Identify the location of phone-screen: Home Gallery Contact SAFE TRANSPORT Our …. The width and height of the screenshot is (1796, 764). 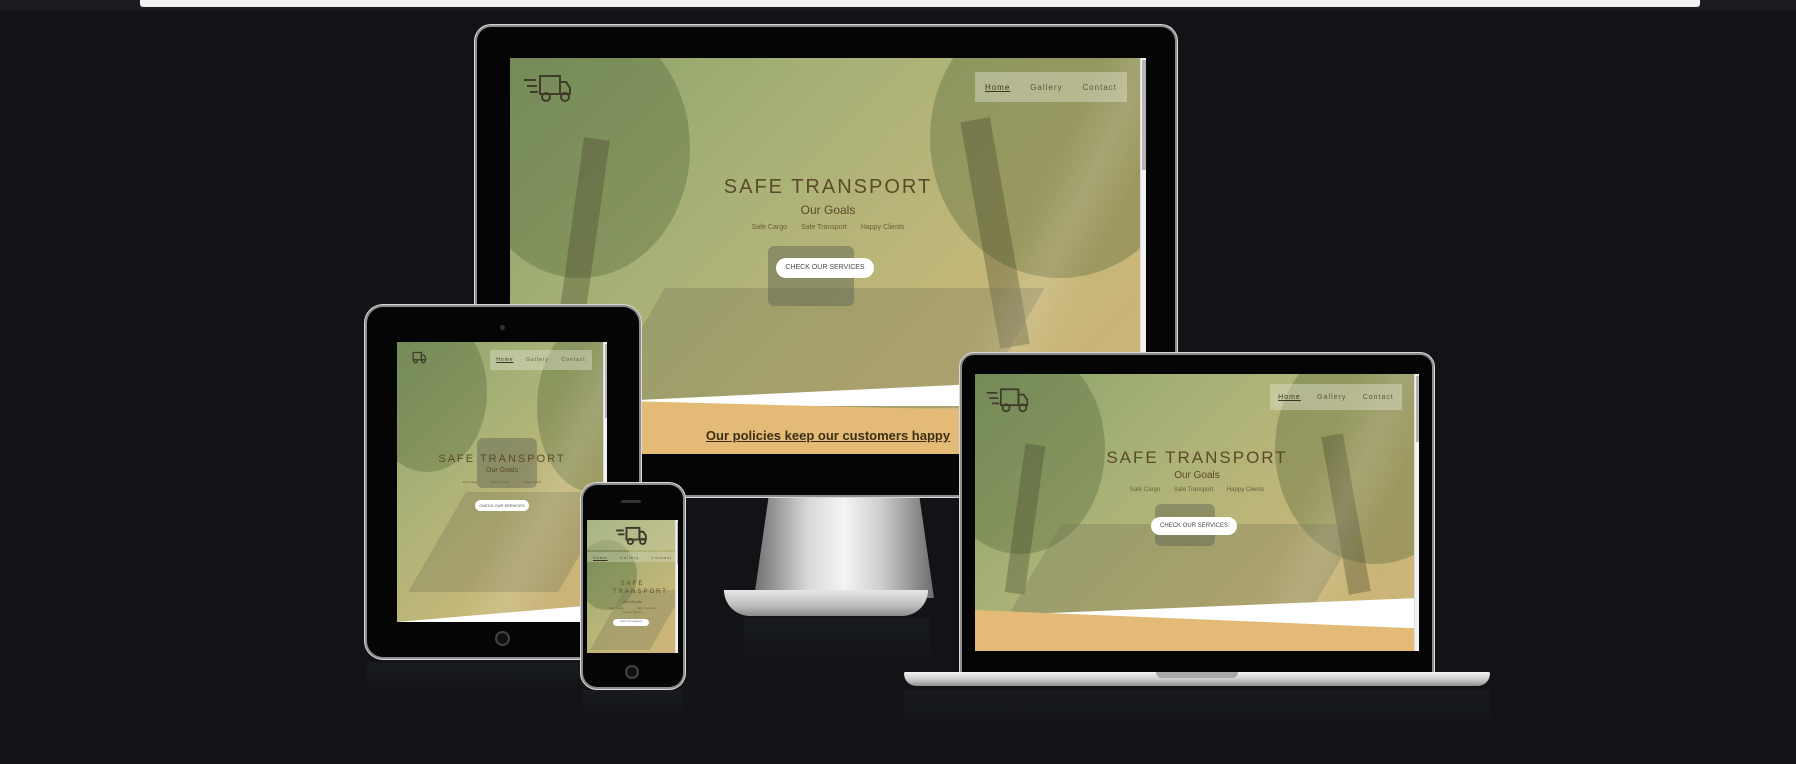
(632, 586).